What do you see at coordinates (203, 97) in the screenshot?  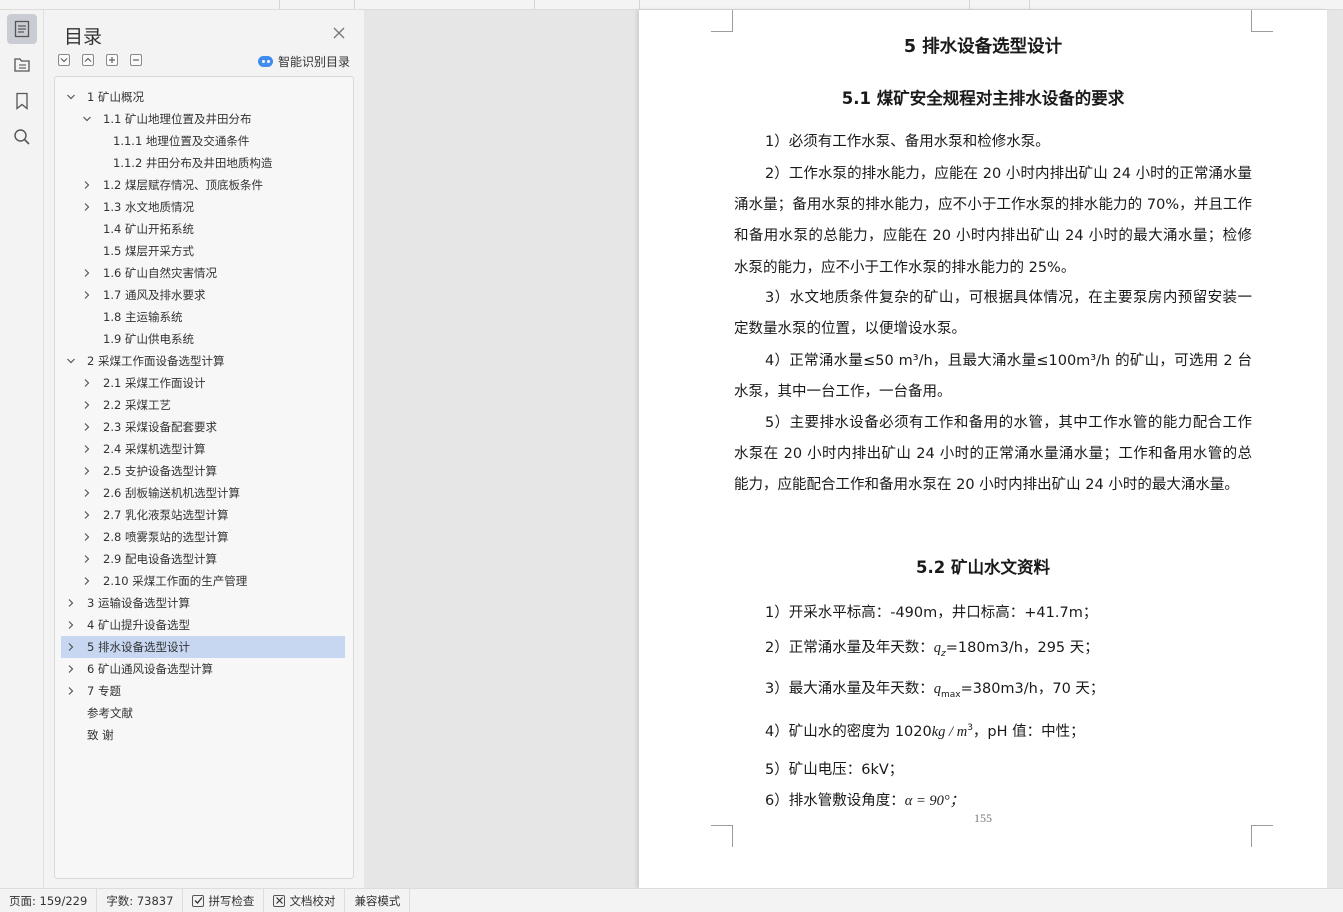 I see `toc-item: 1 矿山概况` at bounding box center [203, 97].